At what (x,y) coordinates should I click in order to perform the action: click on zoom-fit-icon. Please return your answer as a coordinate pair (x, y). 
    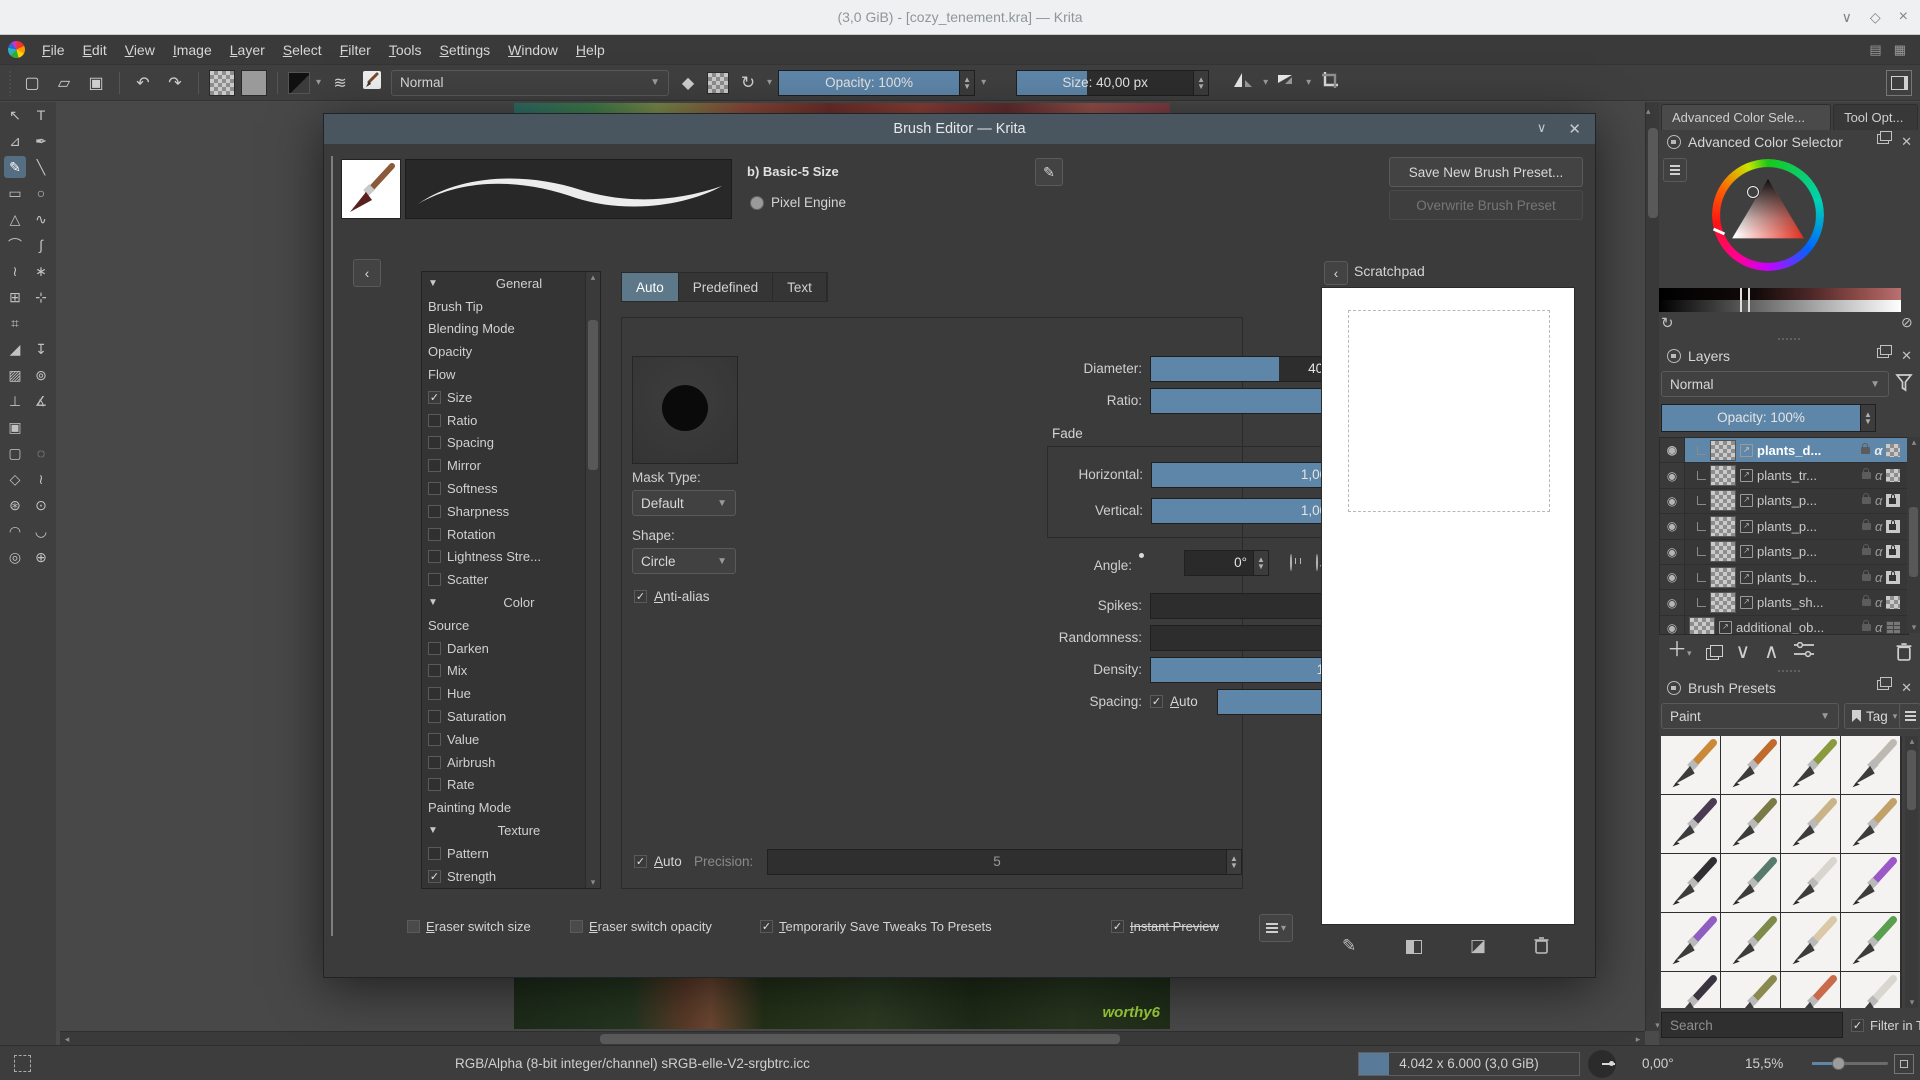
    Looking at the image, I should click on (1904, 1063).